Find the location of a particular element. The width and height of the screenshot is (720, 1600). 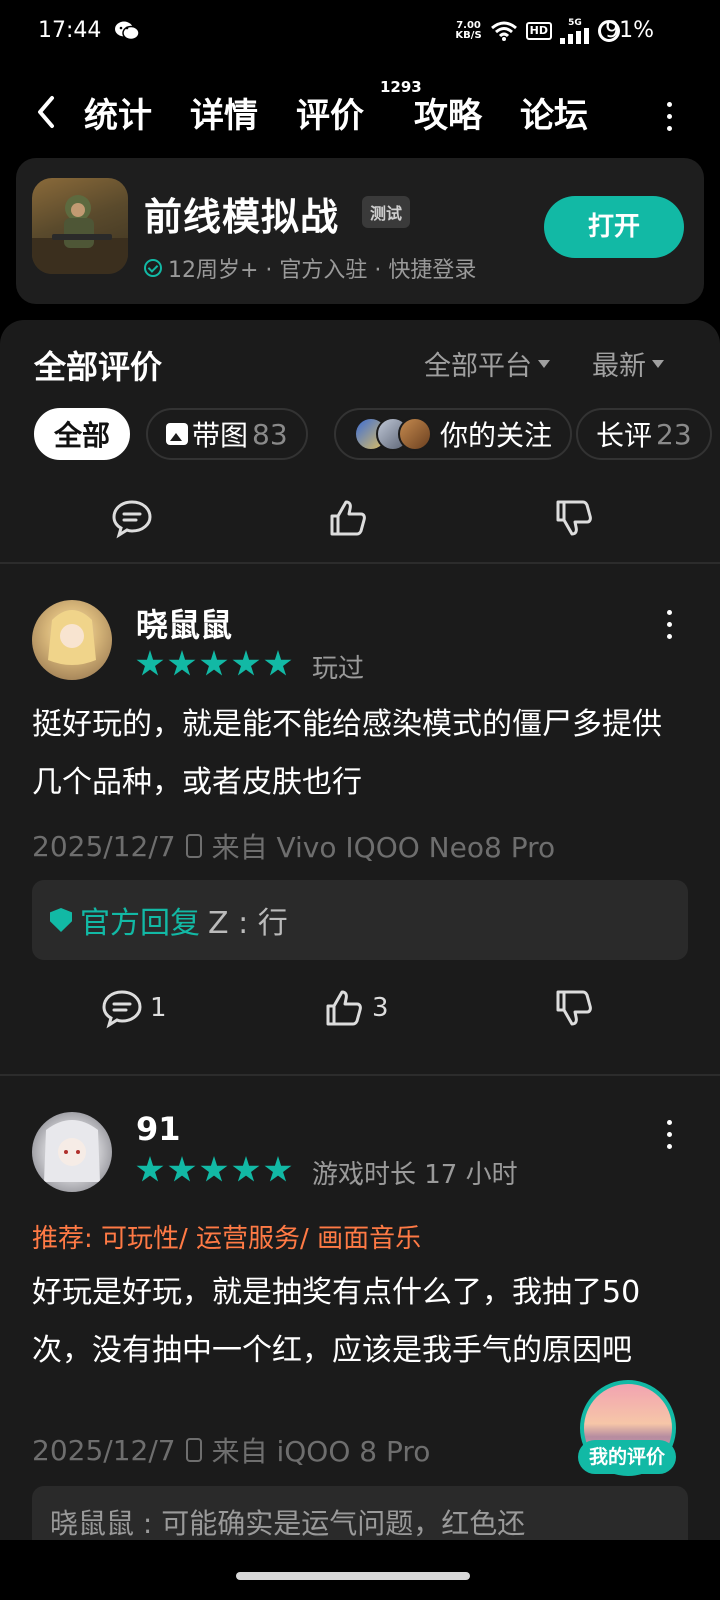

top-nav: 统计 详情 评价 1293 攻略 论坛 is located at coordinates (360, 111).